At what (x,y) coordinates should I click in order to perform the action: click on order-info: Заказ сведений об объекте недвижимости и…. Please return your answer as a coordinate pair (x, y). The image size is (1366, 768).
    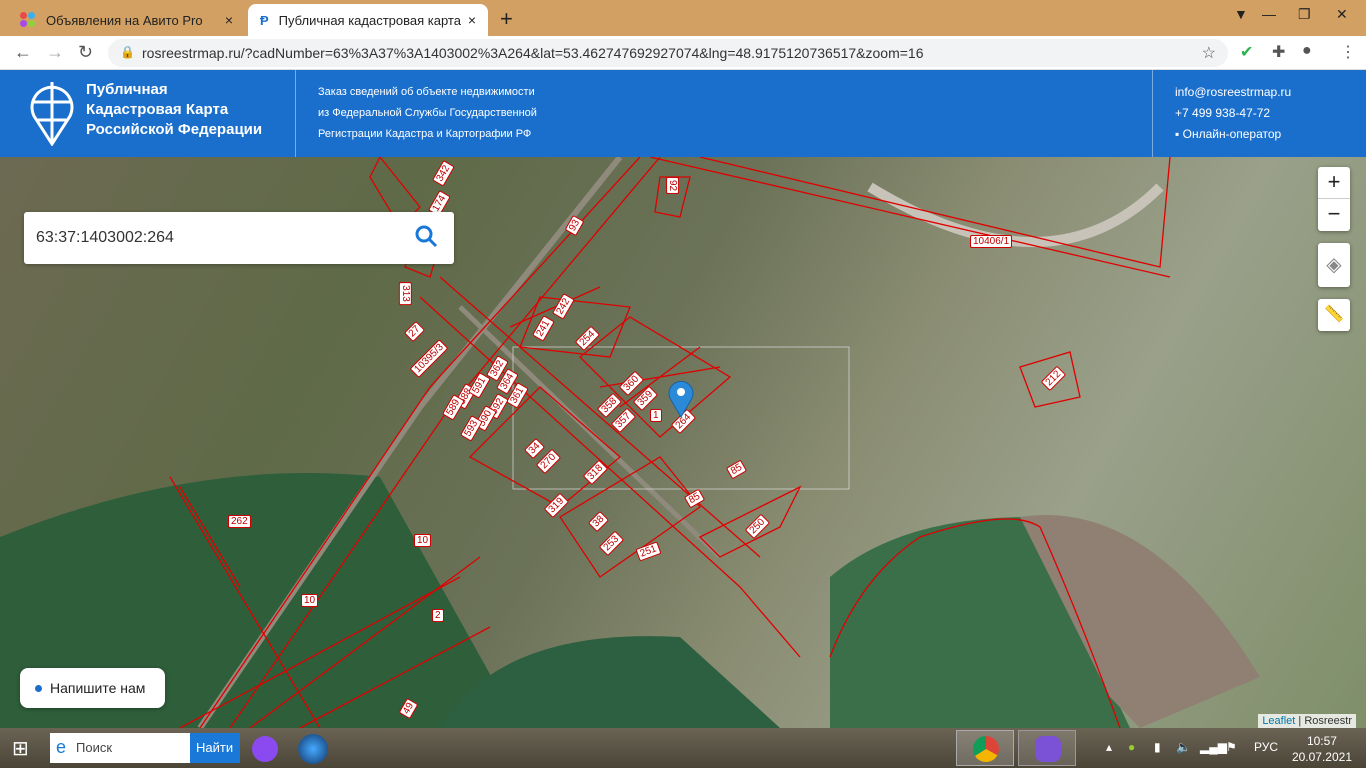
    Looking at the image, I should click on (427, 113).